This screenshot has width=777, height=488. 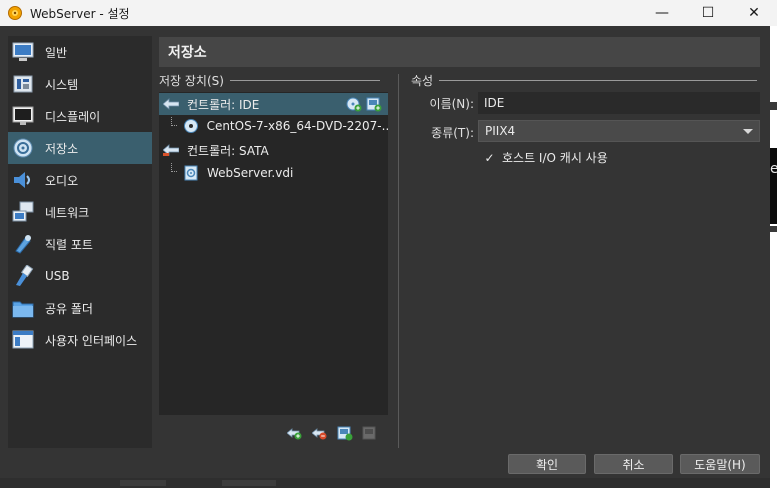 What do you see at coordinates (191, 81) in the screenshot?
I see `storage-devices-title: 저장 장치(S)` at bounding box center [191, 81].